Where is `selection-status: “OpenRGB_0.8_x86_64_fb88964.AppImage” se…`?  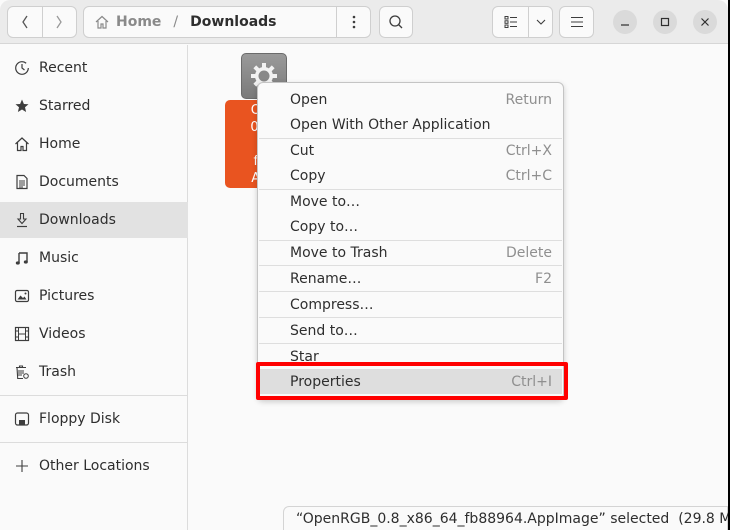
selection-status: “OpenRGB_0.8_x86_64_fb88964.AppImage” se… is located at coordinates (505, 518).